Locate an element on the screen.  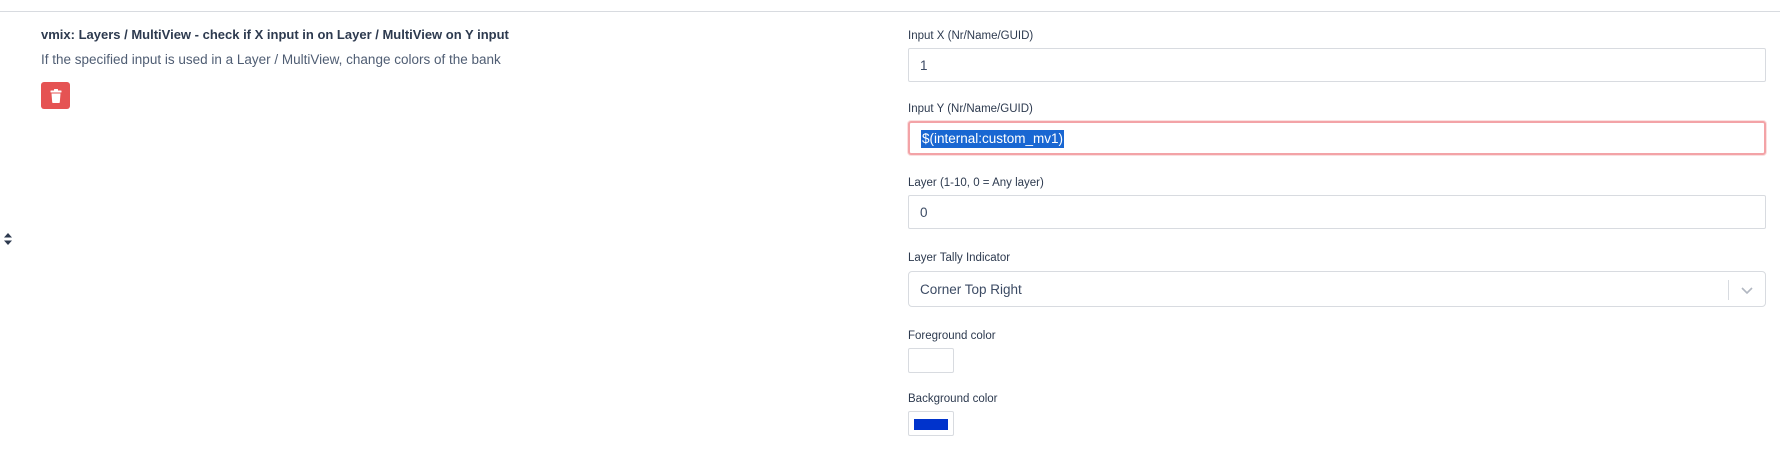
tally-indicator-select: Corner Top Right is located at coordinates (1337, 289).